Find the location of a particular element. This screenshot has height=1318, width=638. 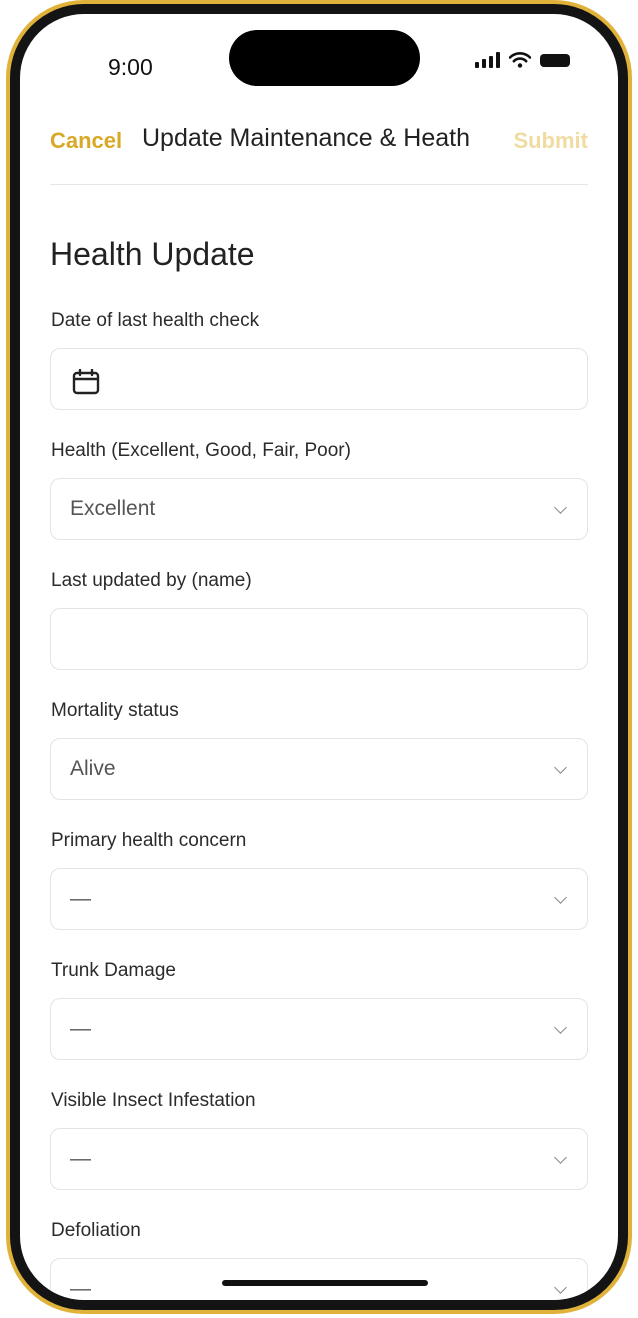

status-bar: 9:00 is located at coordinates (319, 54).